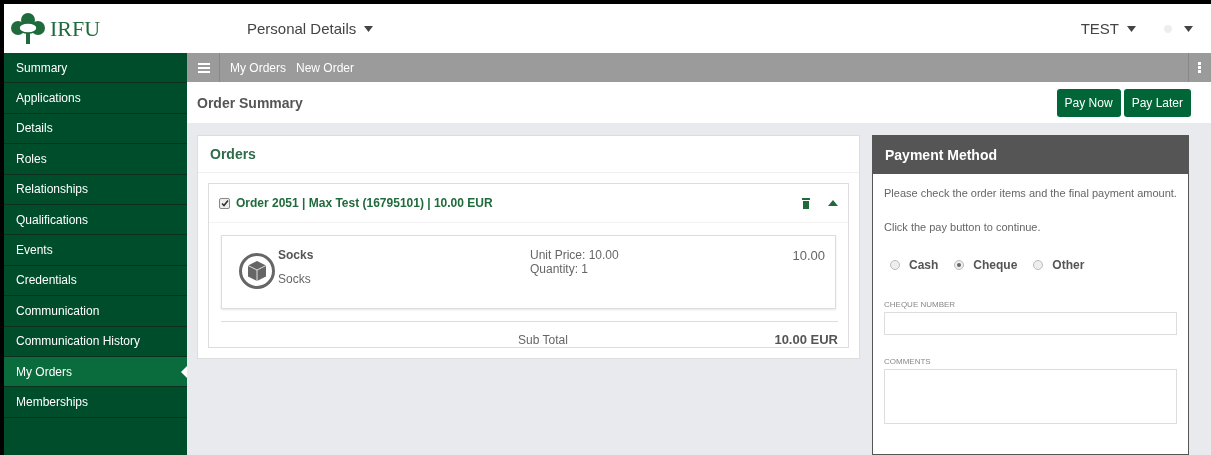  I want to click on item-description: Socks, so click(295, 279).